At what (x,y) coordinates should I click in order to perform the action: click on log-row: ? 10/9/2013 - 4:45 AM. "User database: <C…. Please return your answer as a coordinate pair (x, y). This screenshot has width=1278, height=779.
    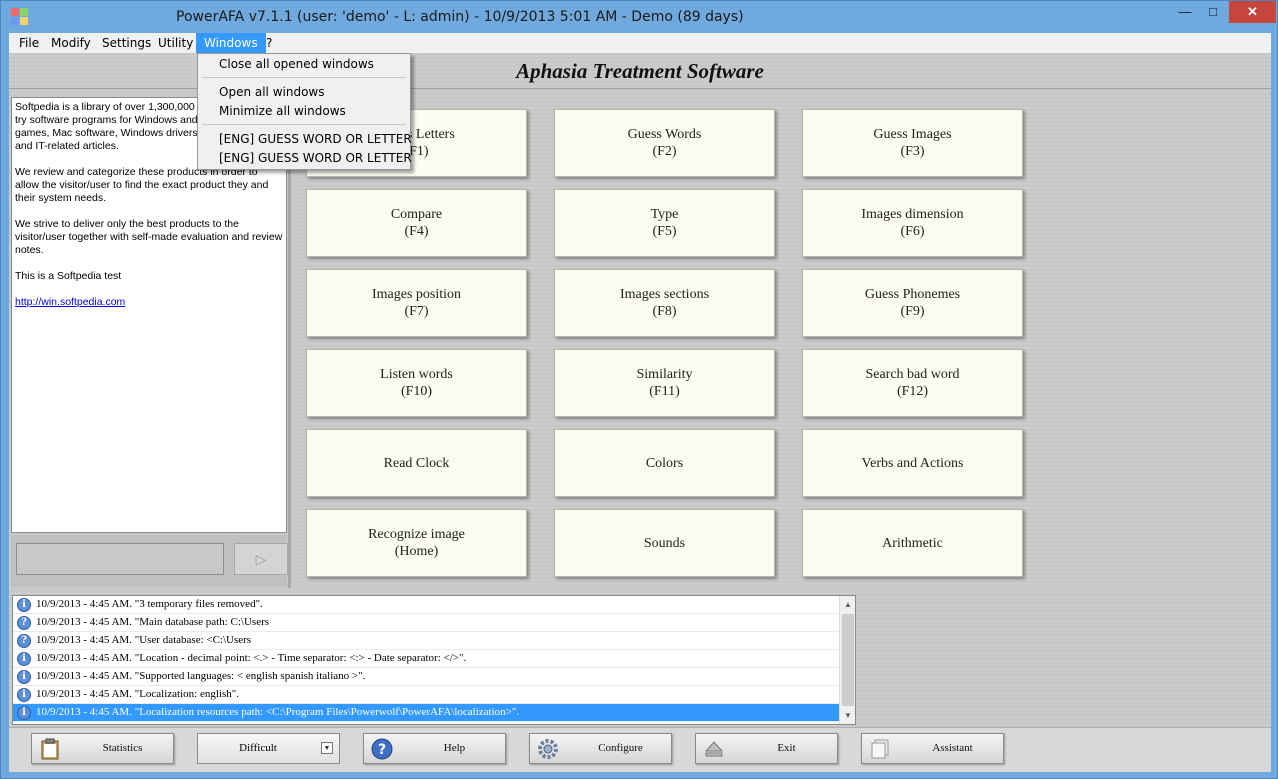
    Looking at the image, I should click on (426, 641).